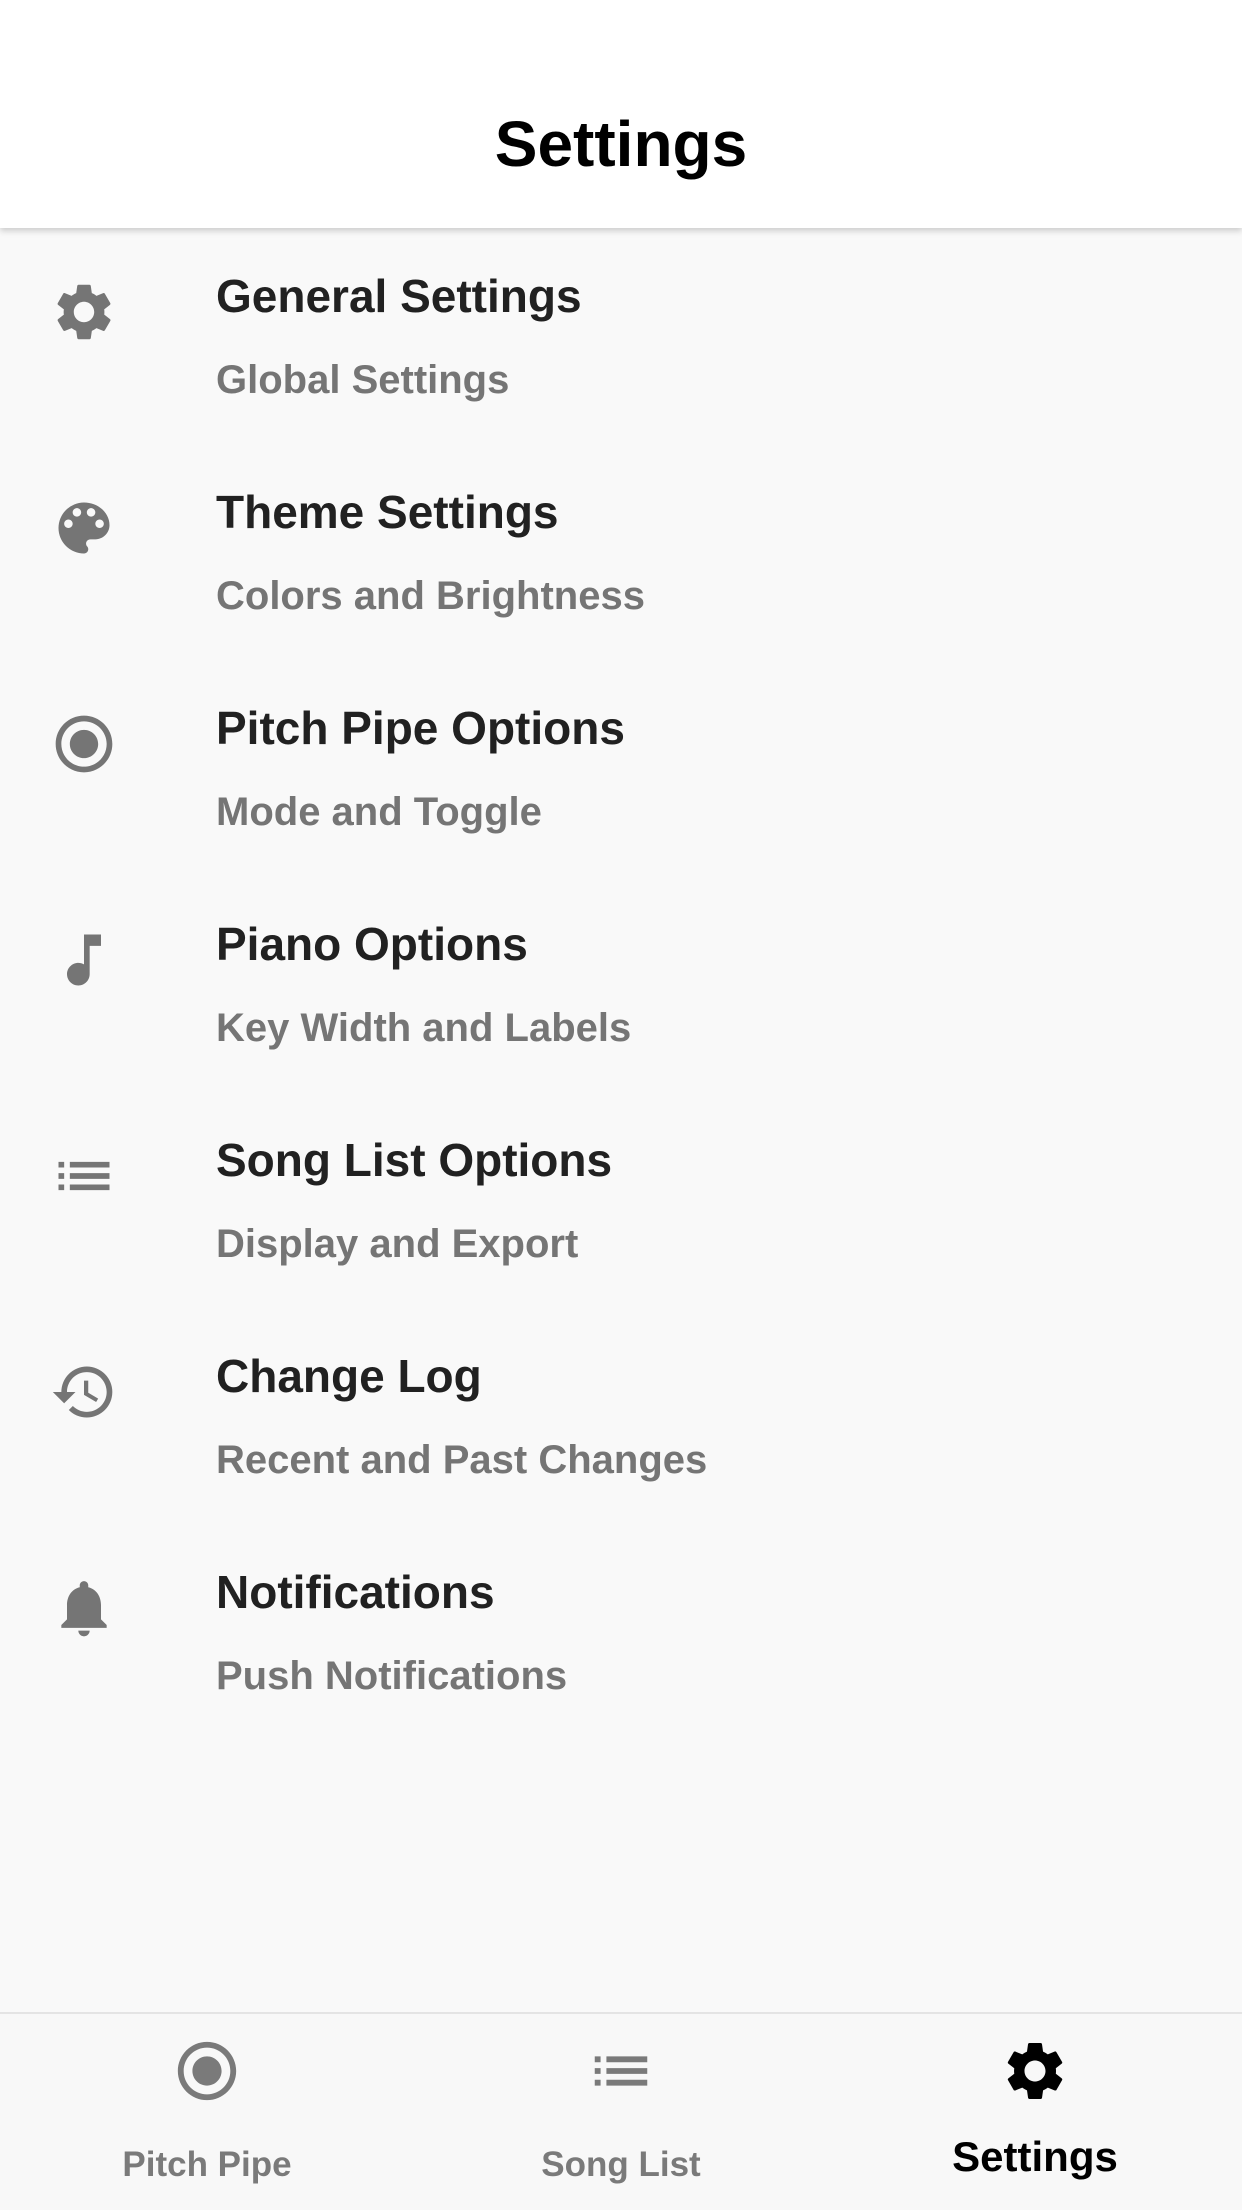 The height and width of the screenshot is (2210, 1242). I want to click on music-note-icon, so click(84, 960).